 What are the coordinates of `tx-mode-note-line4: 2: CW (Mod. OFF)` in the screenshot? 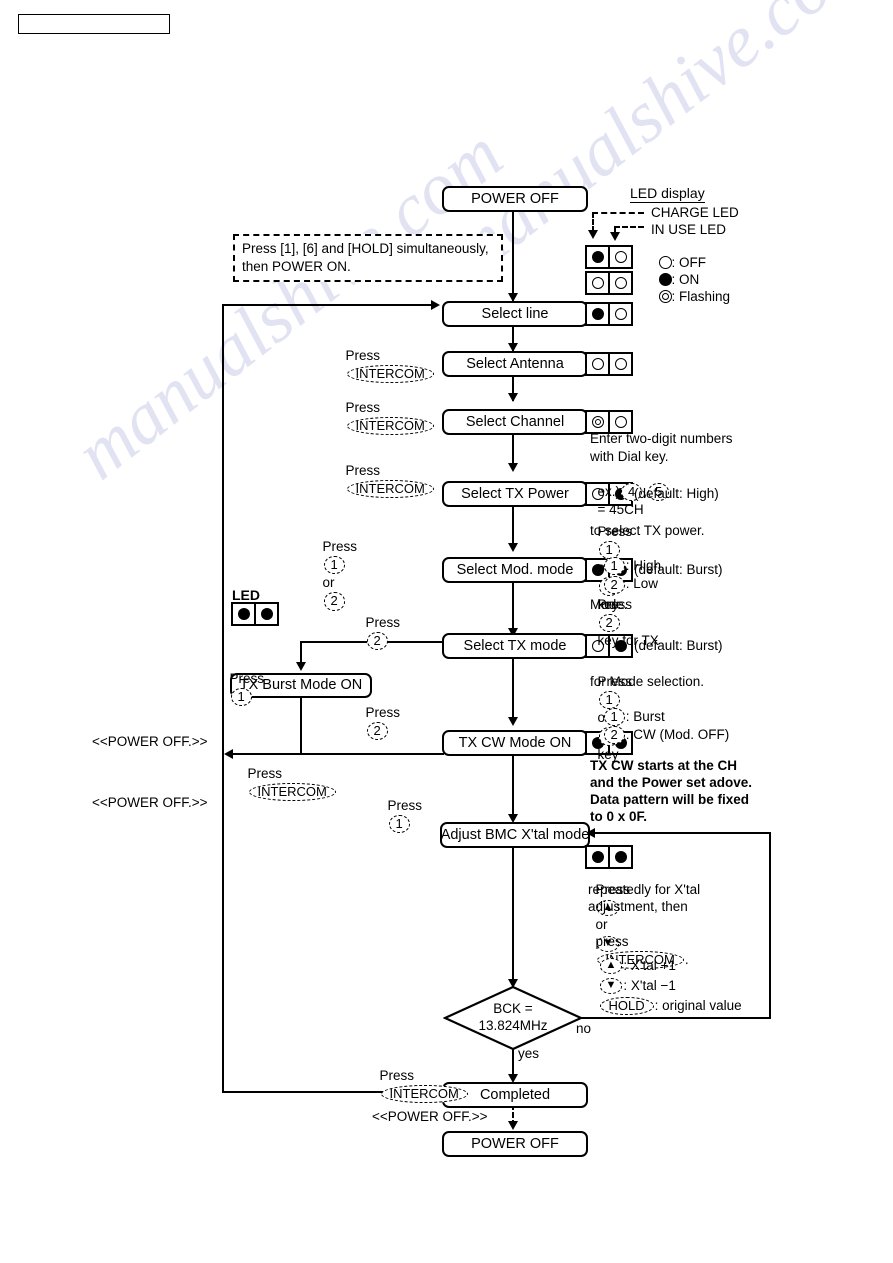 It's located at (662, 726).